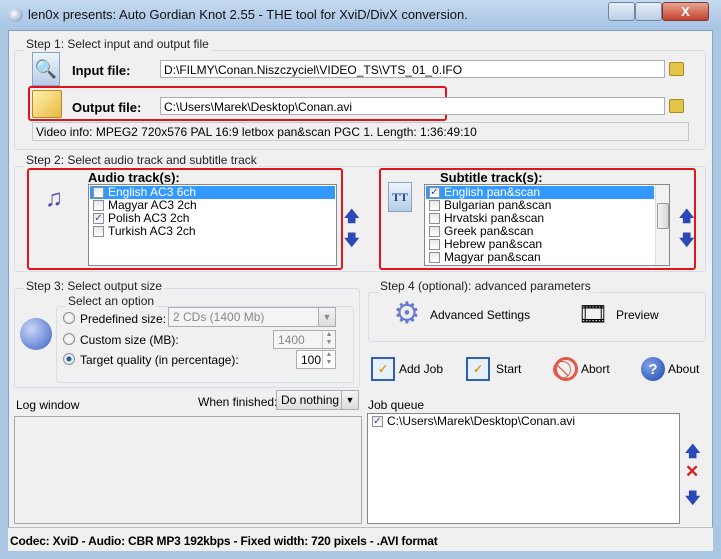  Describe the element at coordinates (117, 44) in the screenshot. I see `step1-legend: Step 1: Select input and output file` at that location.